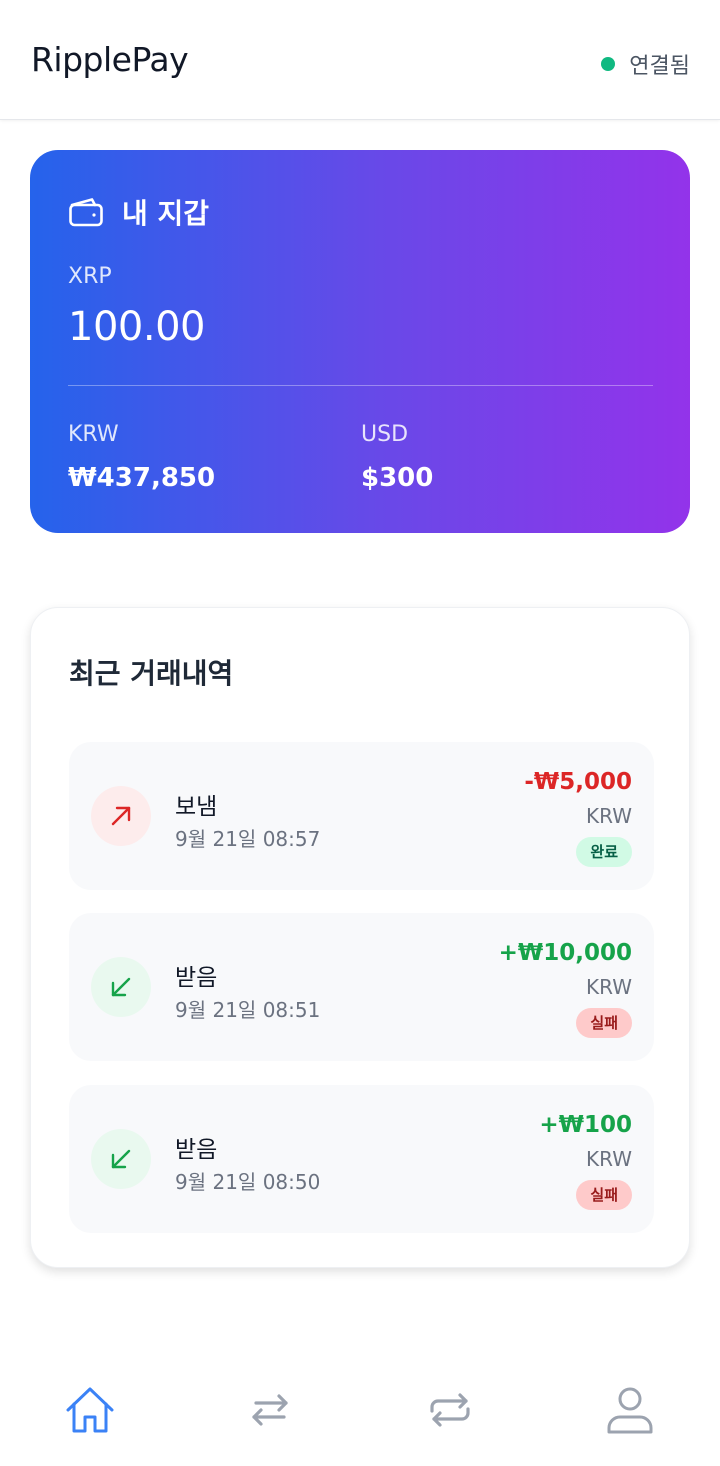  What do you see at coordinates (90, 276) in the screenshot?
I see `xrp-label: XRP` at bounding box center [90, 276].